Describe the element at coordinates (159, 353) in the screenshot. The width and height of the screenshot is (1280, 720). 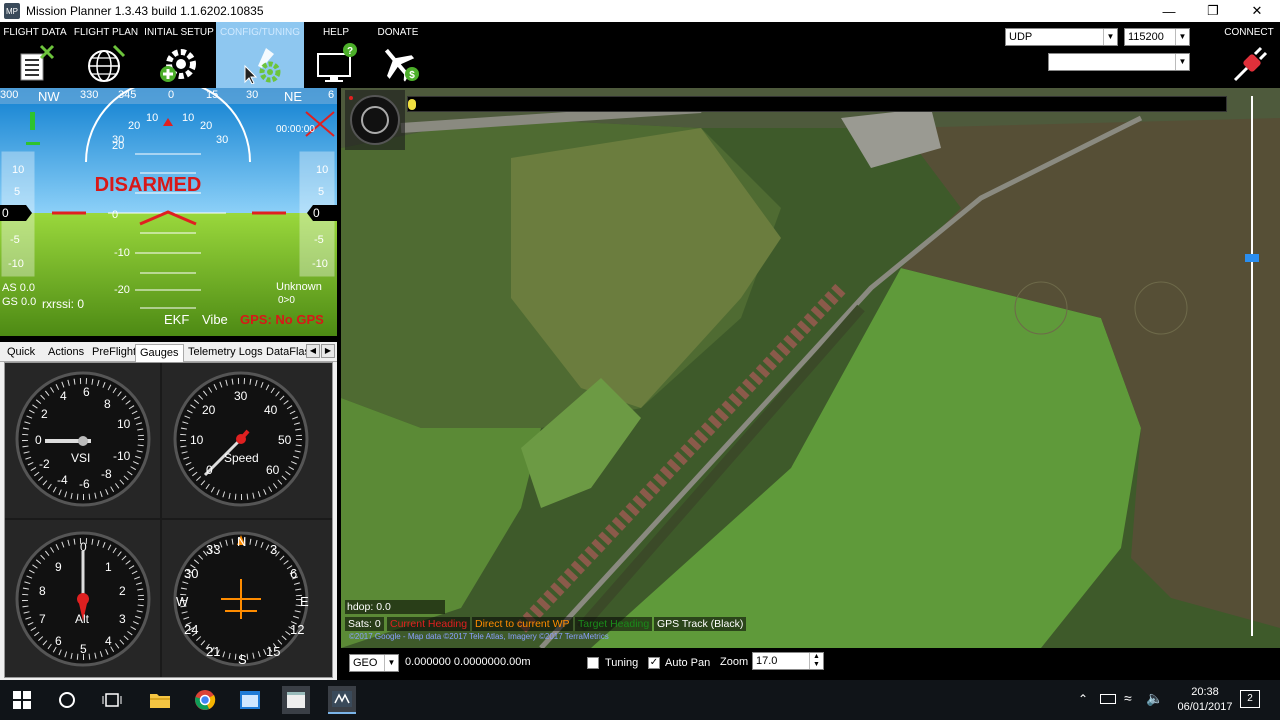
I see `tab-gauges: Gauges` at that location.